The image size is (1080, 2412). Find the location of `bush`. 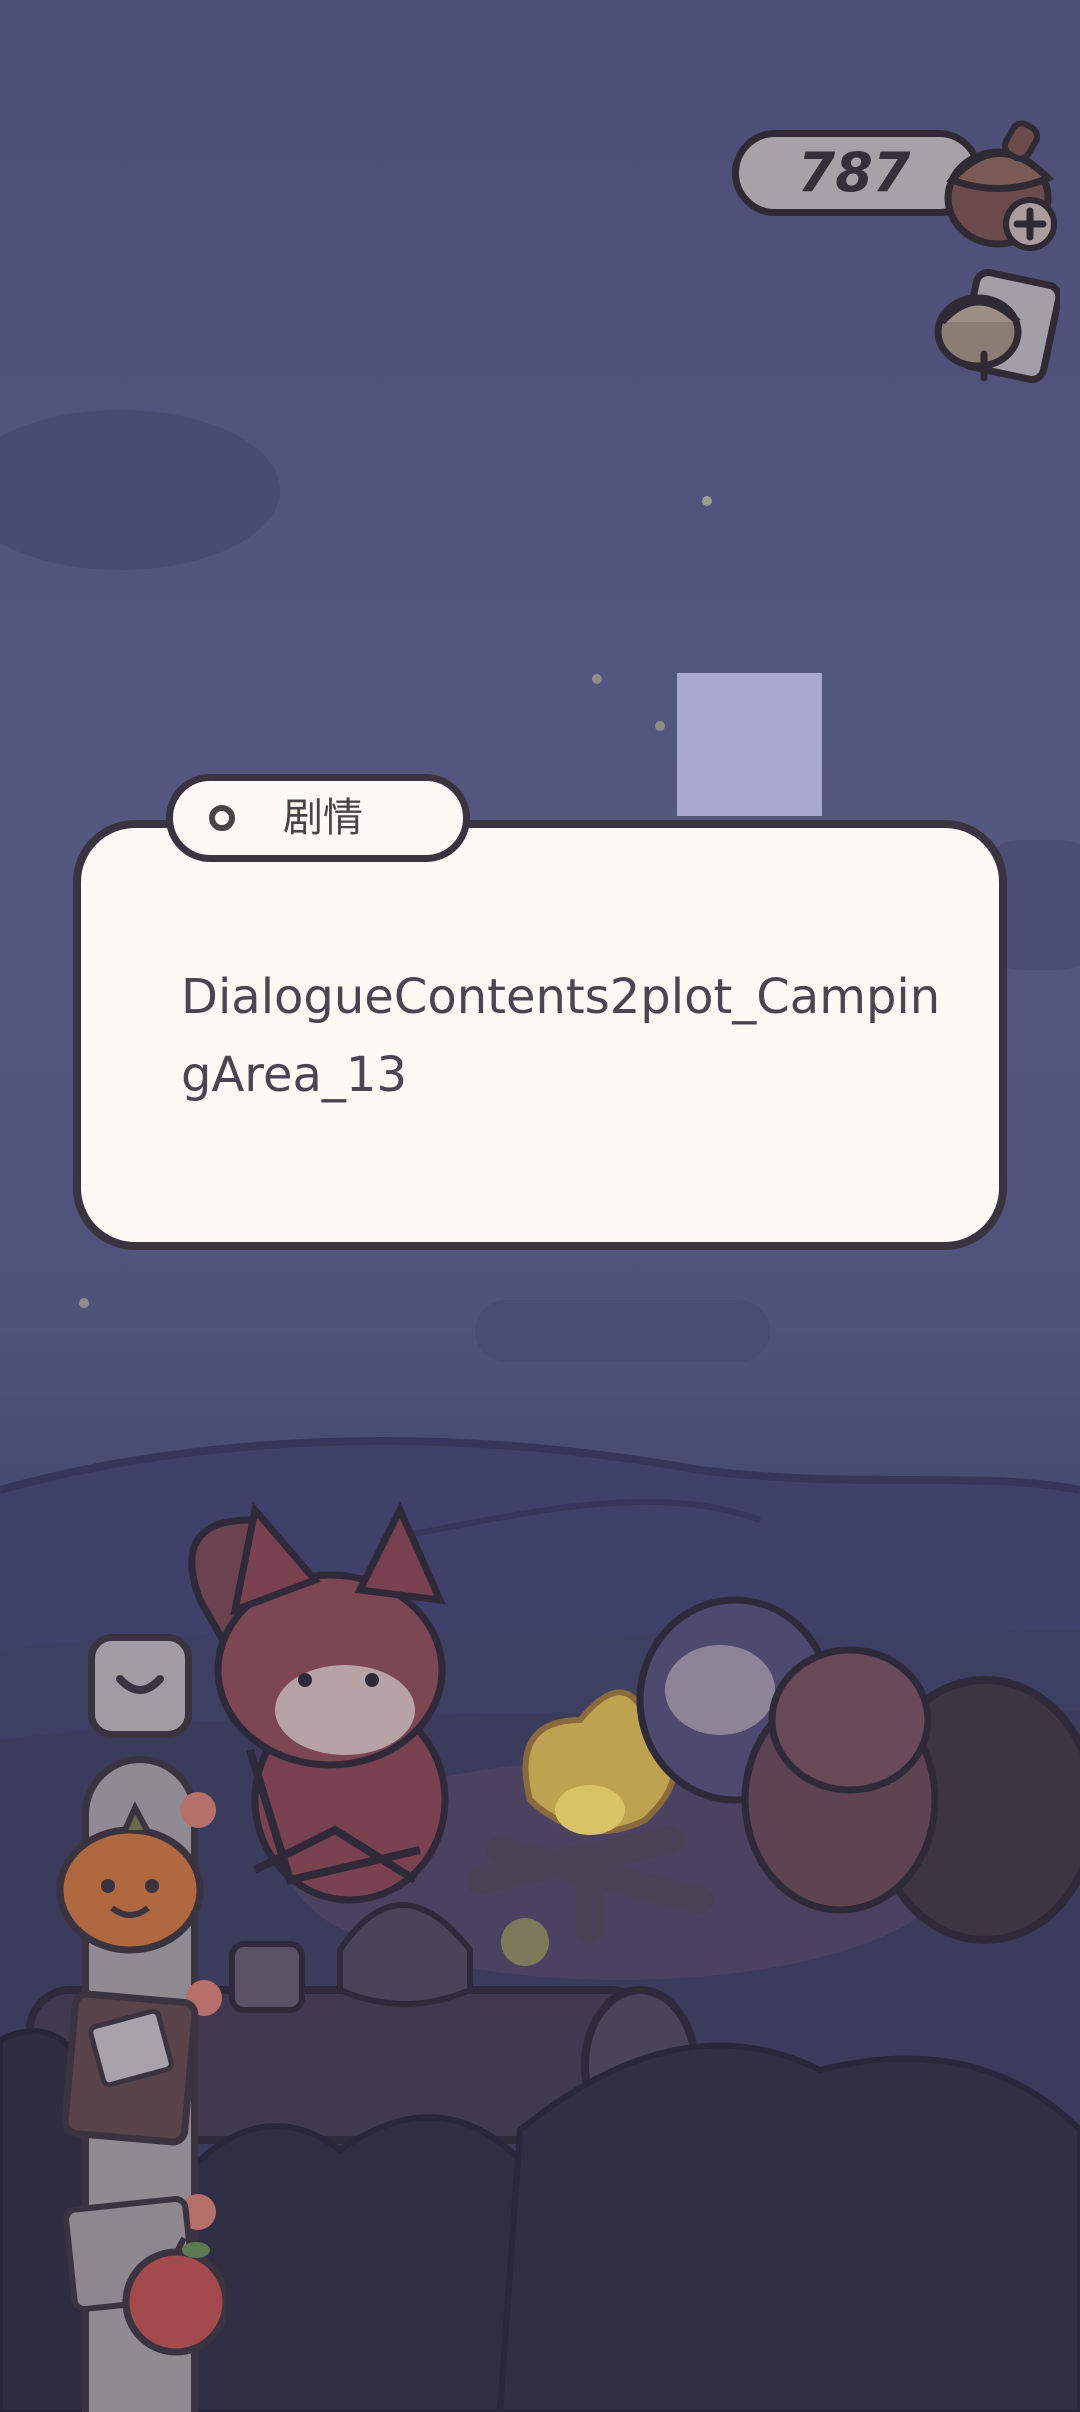

bush is located at coordinates (788, 2227).